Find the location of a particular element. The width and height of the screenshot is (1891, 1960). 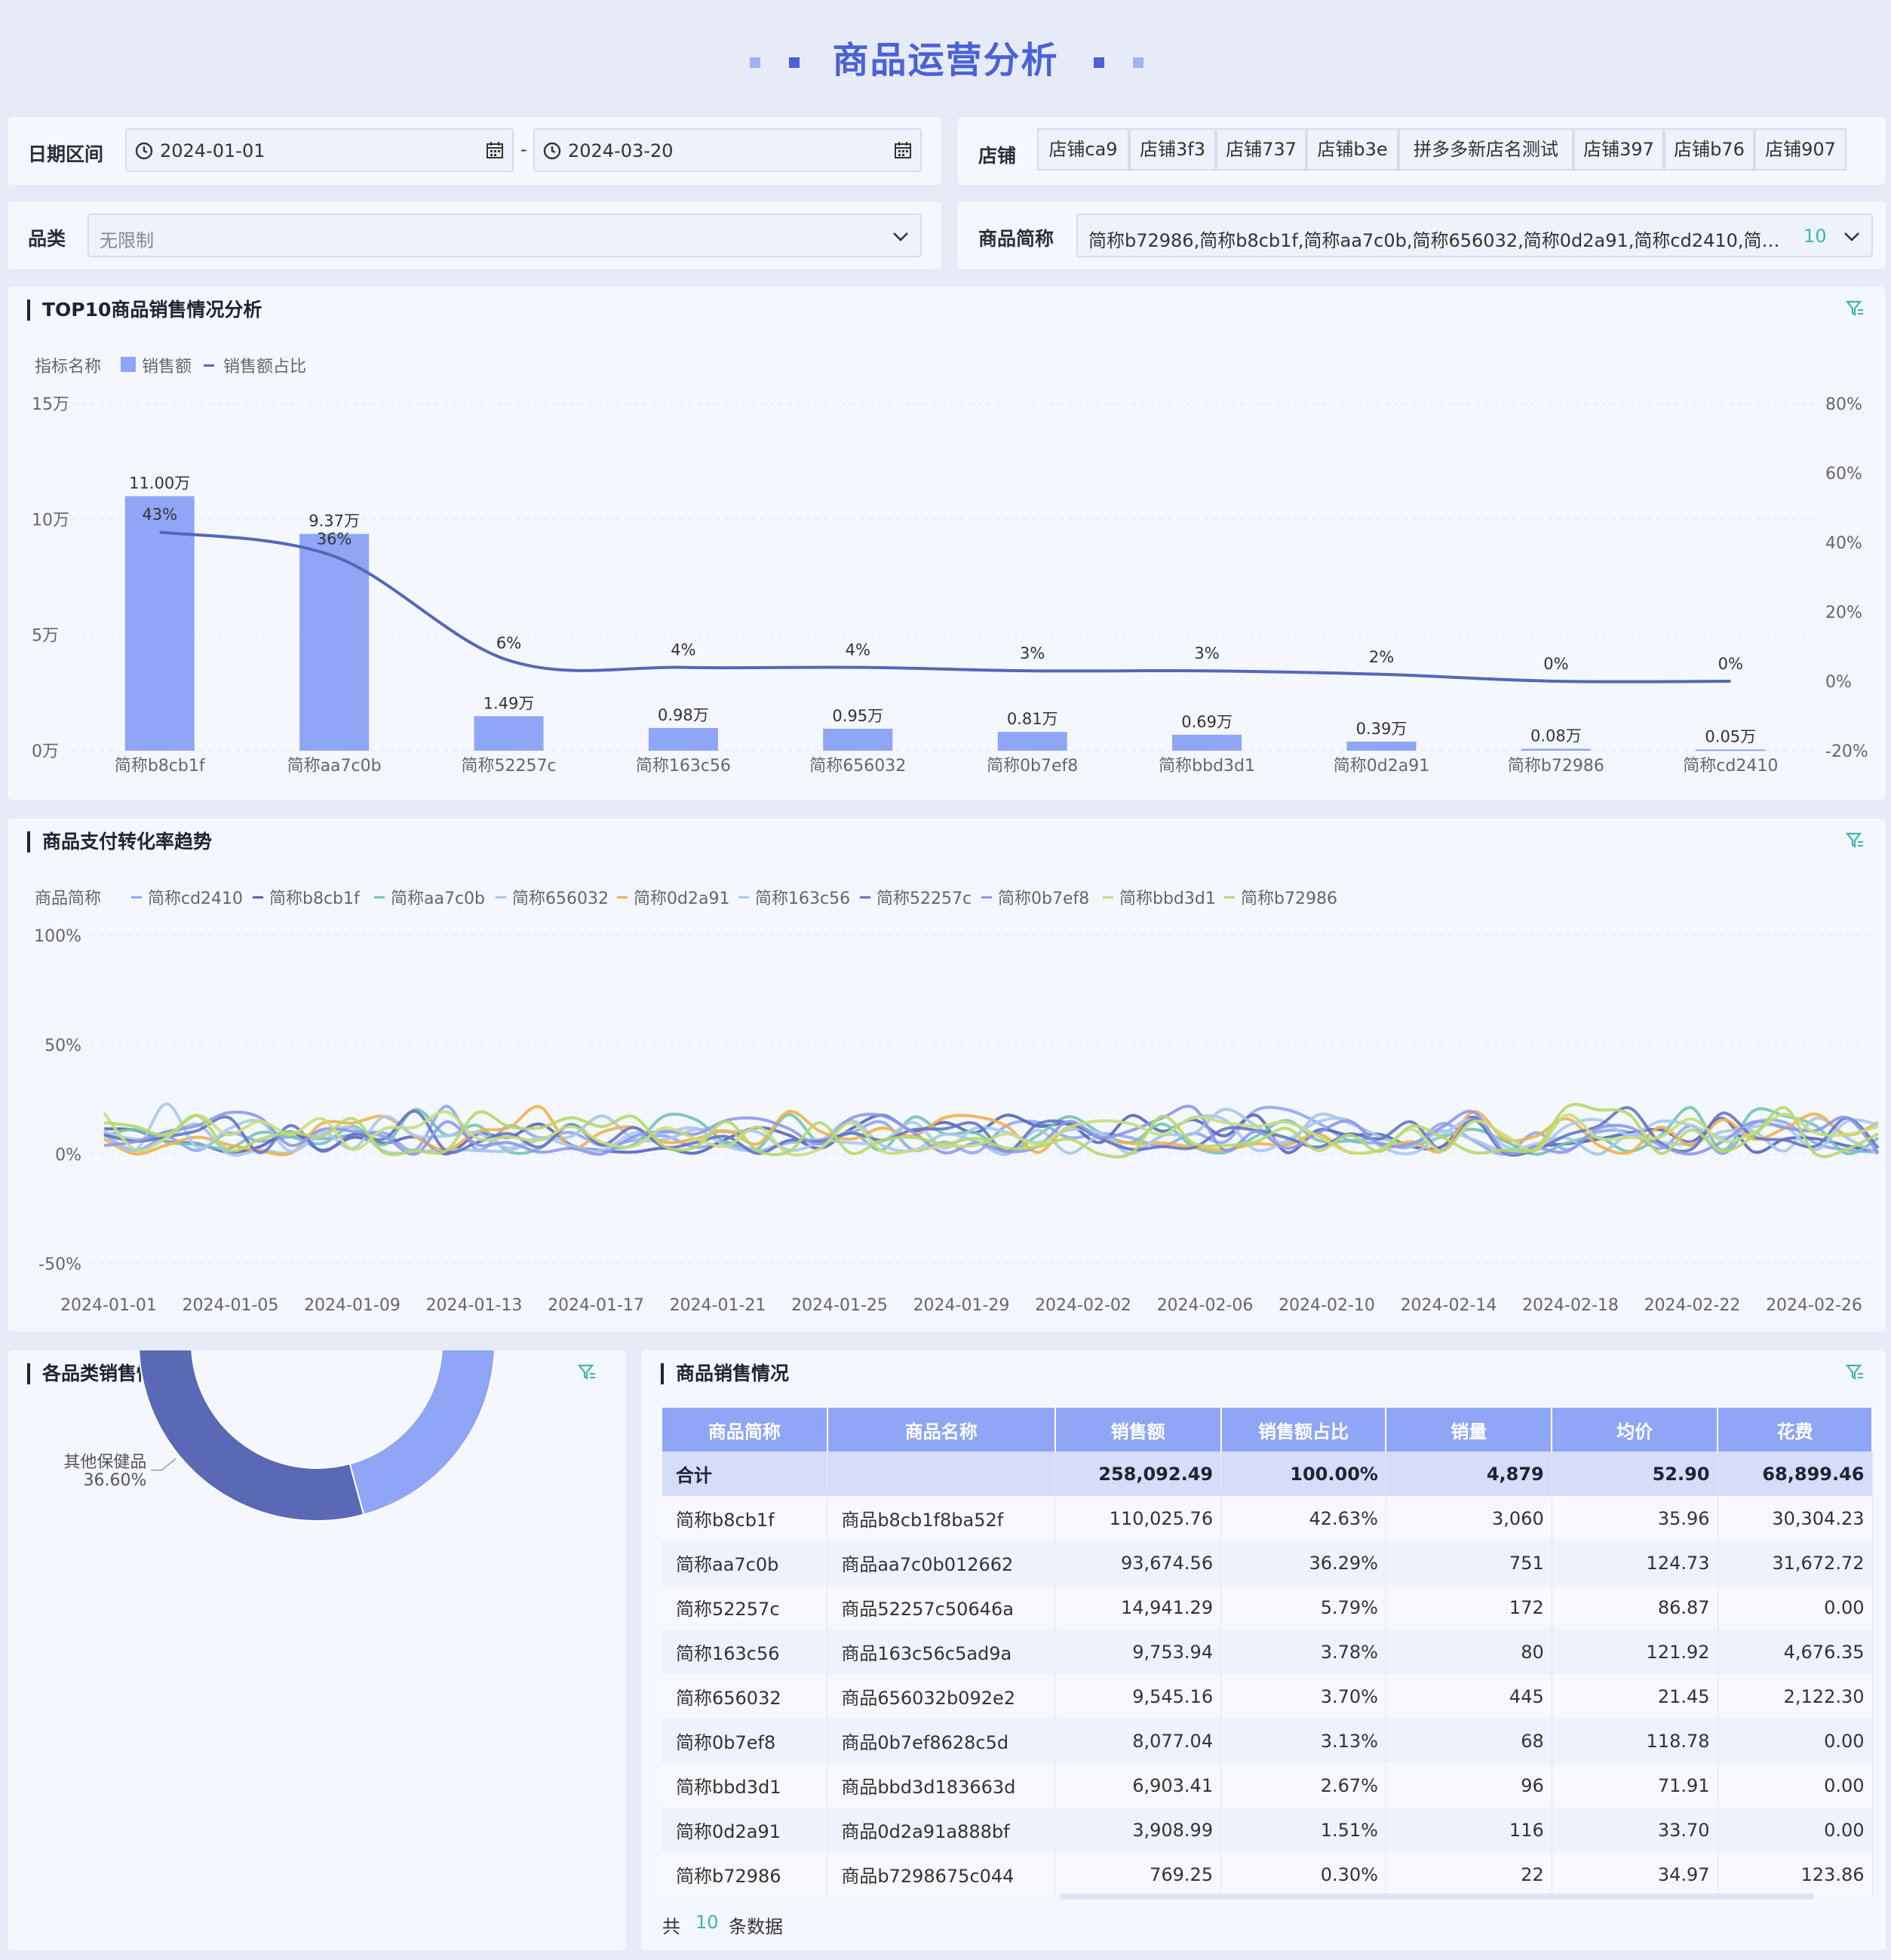

x-tick-label: 简称163c56 is located at coordinates (683, 766).